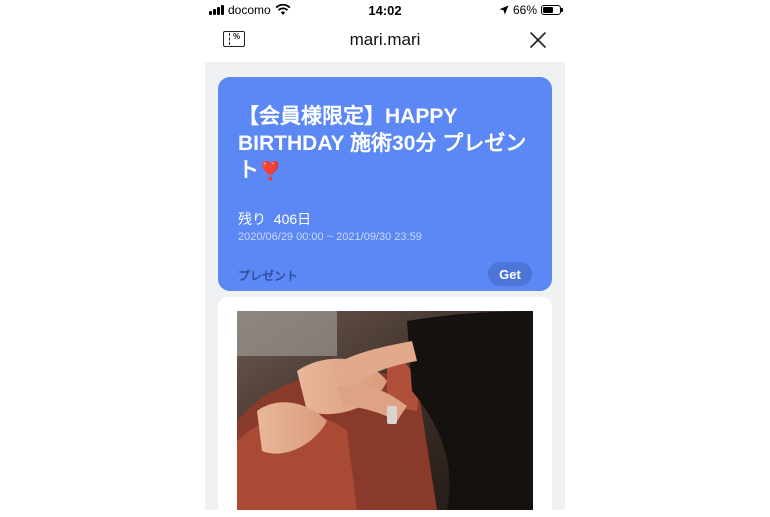 This screenshot has height=517, width=770. What do you see at coordinates (388, 144) in the screenshot?
I see `coupon-headline: 【会員様限定】HAPPY BIRTHDAY 施術30分 プレゼント❣️` at bounding box center [388, 144].